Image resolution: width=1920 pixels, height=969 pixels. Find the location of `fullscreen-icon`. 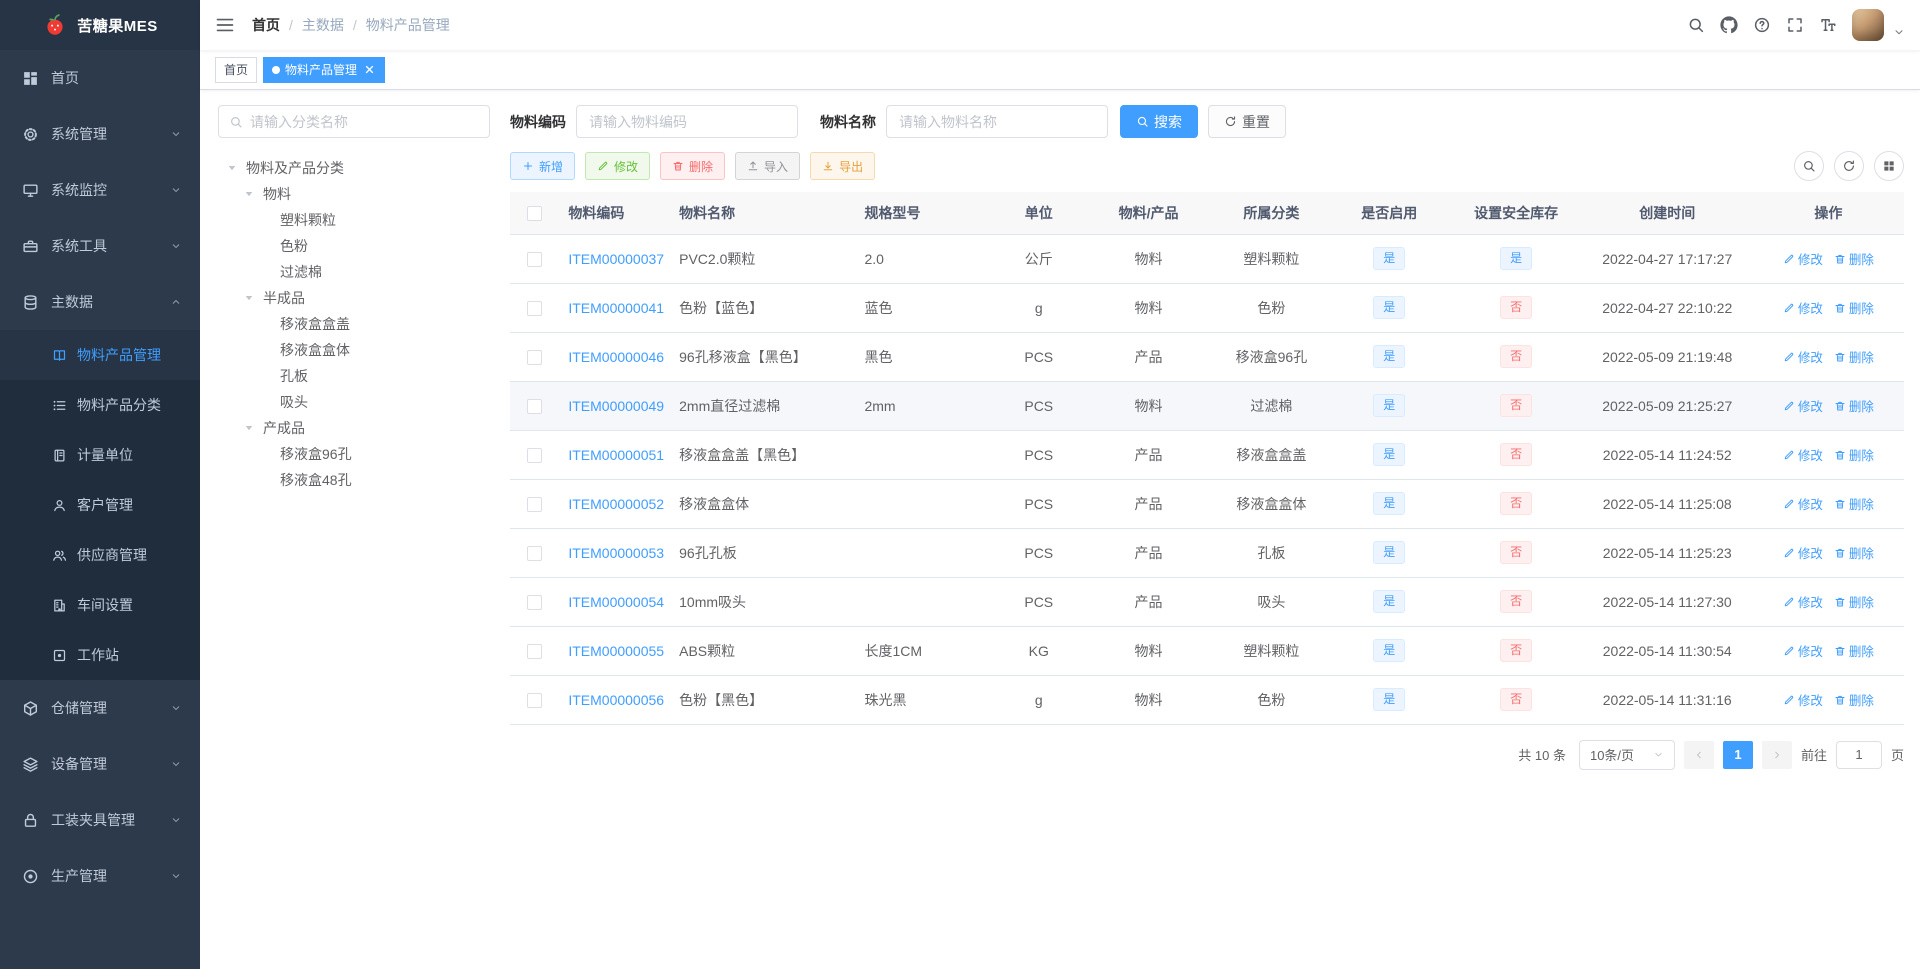

fullscreen-icon is located at coordinates (1795, 25).